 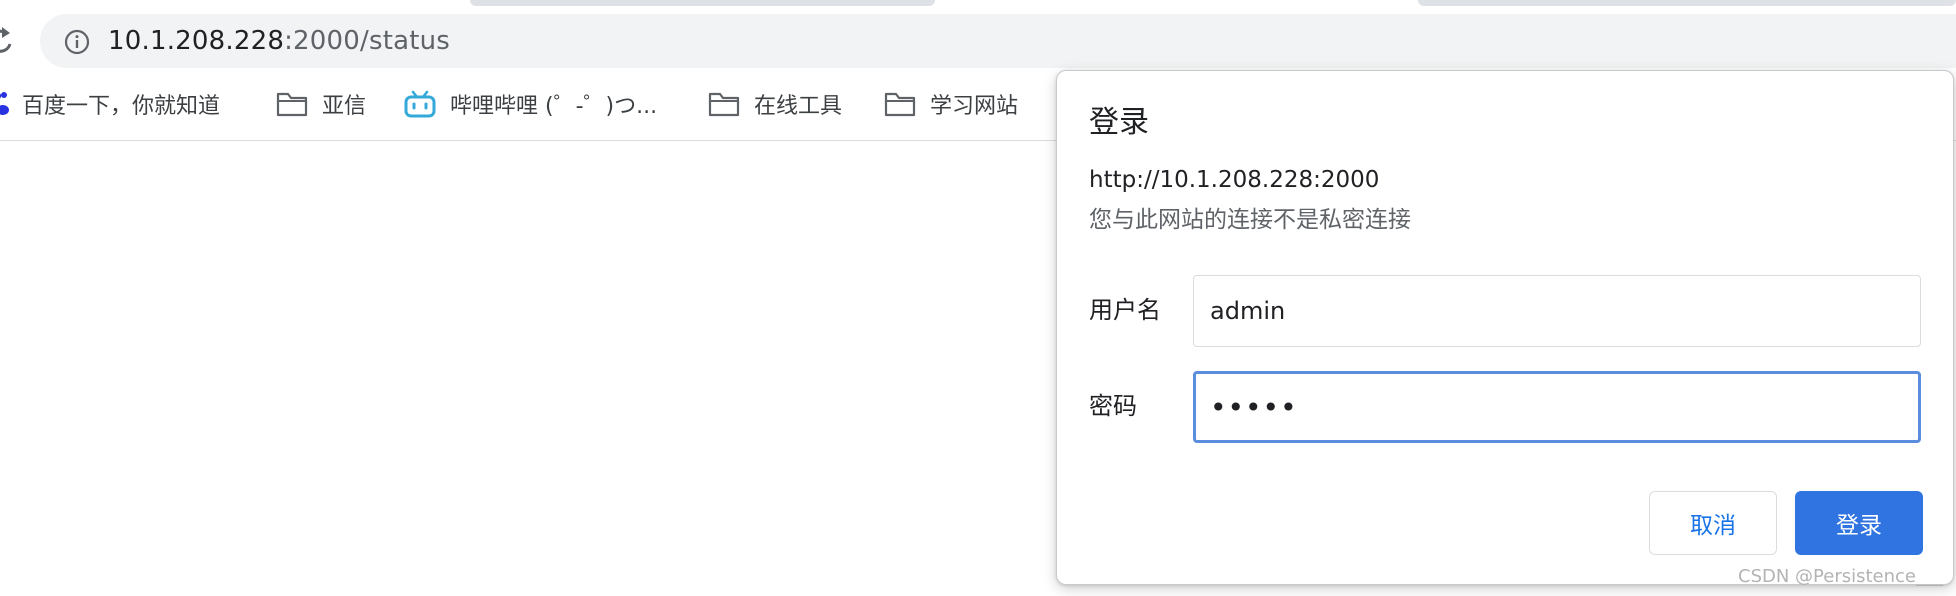 What do you see at coordinates (196, 41) in the screenshot?
I see `url-host: 10.1.208.228` at bounding box center [196, 41].